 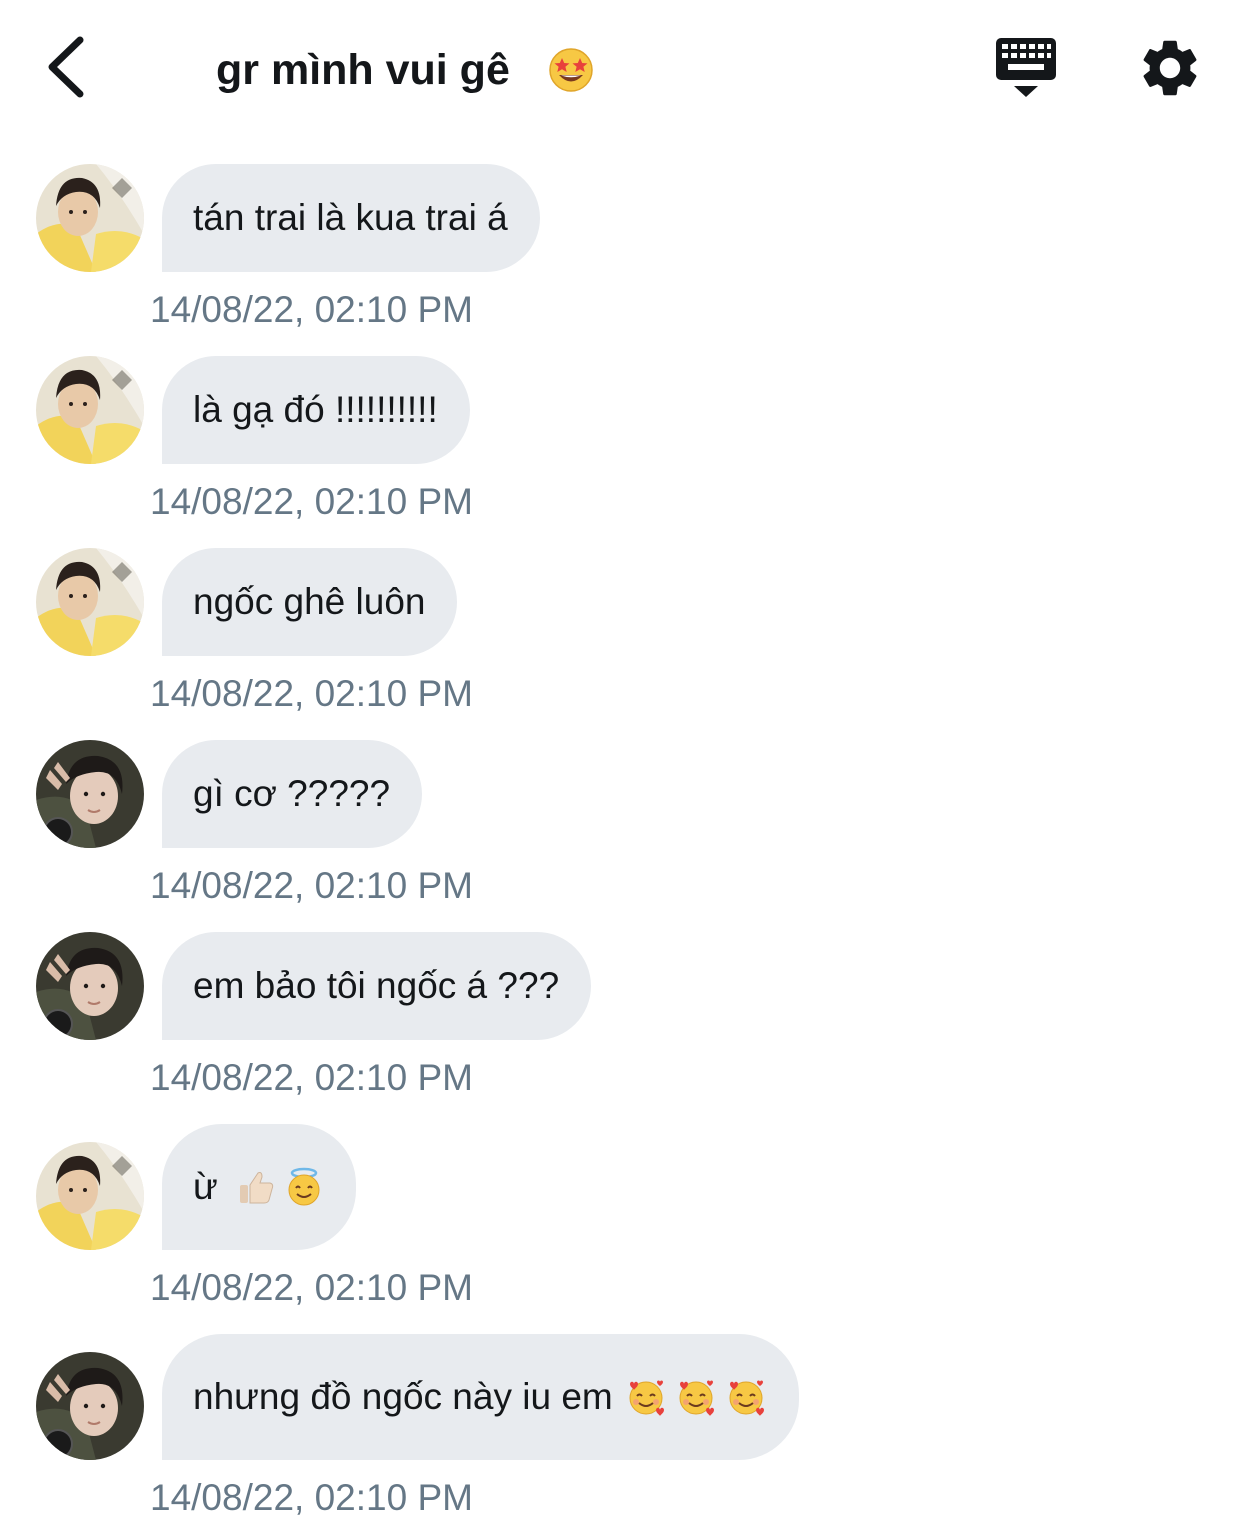 I want to click on message-bubble: tán trai là kua trai á, so click(x=351, y=218).